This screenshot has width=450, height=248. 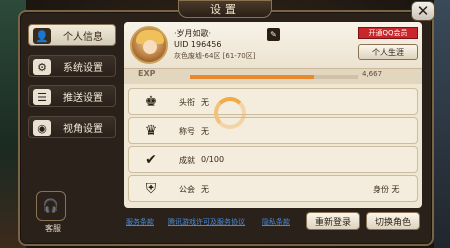 What do you see at coordinates (273, 159) in the screenshot?
I see `achievement-row: ✔ 成就 0/100` at bounding box center [273, 159].